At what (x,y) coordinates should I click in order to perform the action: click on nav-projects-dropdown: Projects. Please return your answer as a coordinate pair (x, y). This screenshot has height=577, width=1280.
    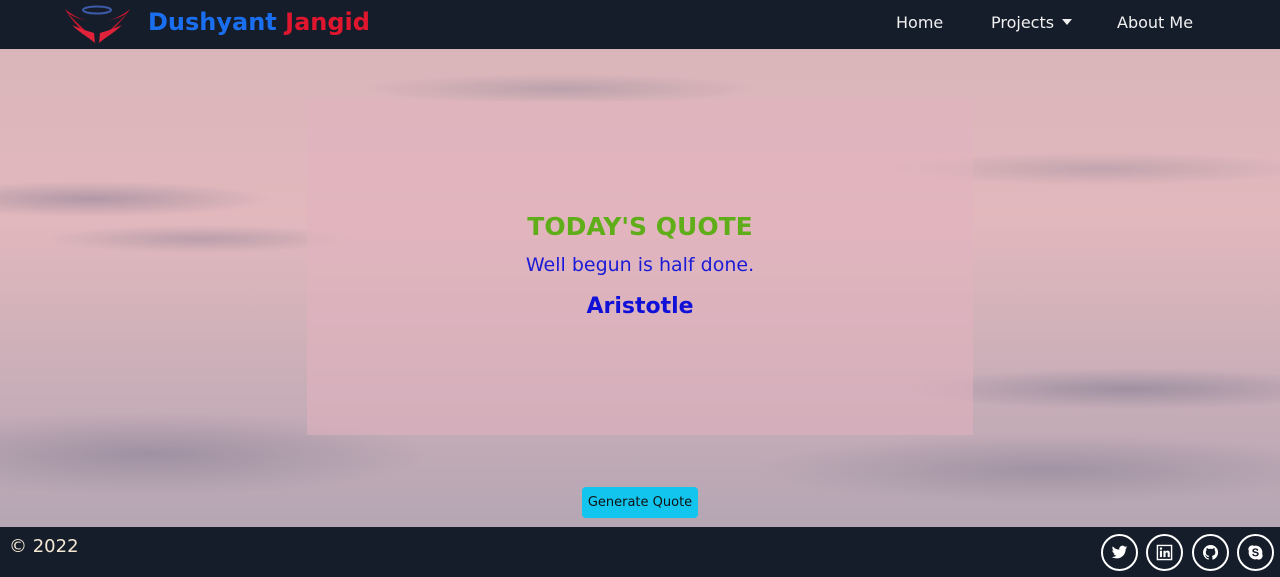
    Looking at the image, I should click on (1032, 23).